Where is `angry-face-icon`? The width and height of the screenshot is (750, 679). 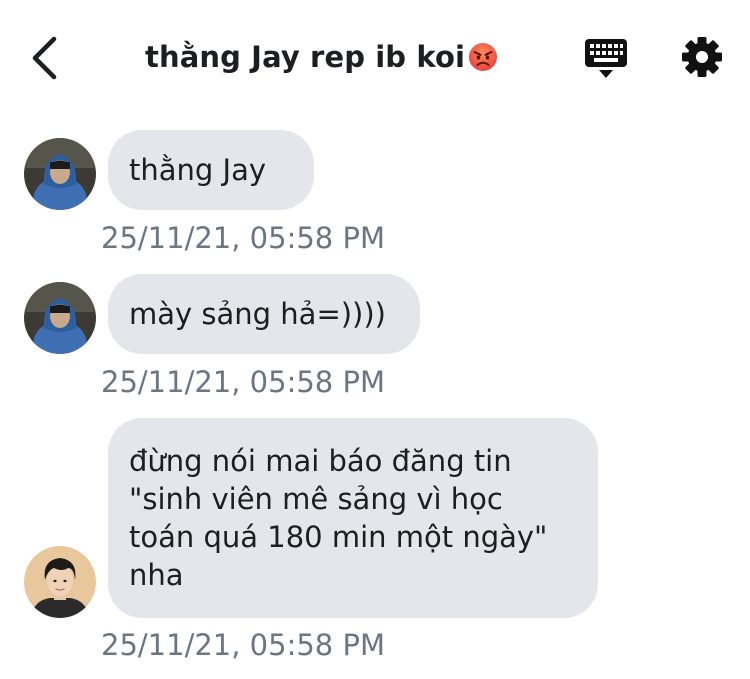
angry-face-icon is located at coordinates (483, 57).